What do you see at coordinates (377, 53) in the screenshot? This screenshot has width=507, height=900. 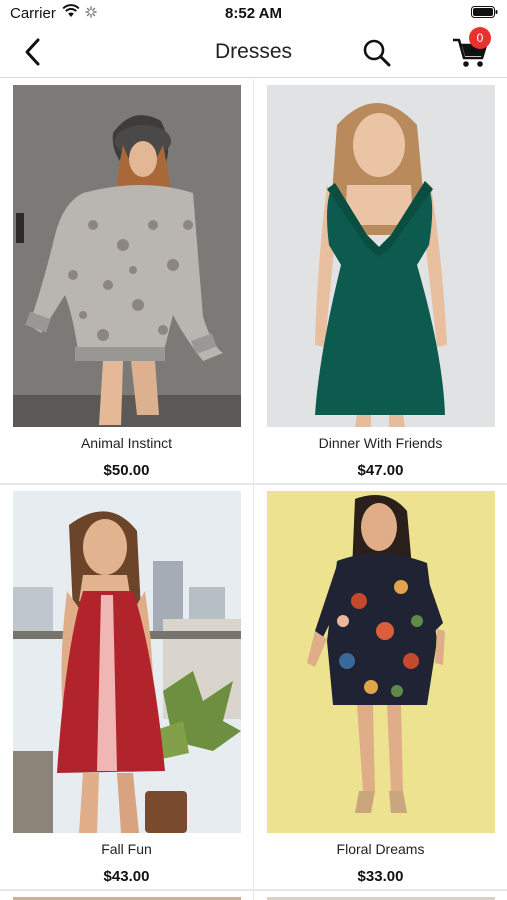 I see `search-icon` at bounding box center [377, 53].